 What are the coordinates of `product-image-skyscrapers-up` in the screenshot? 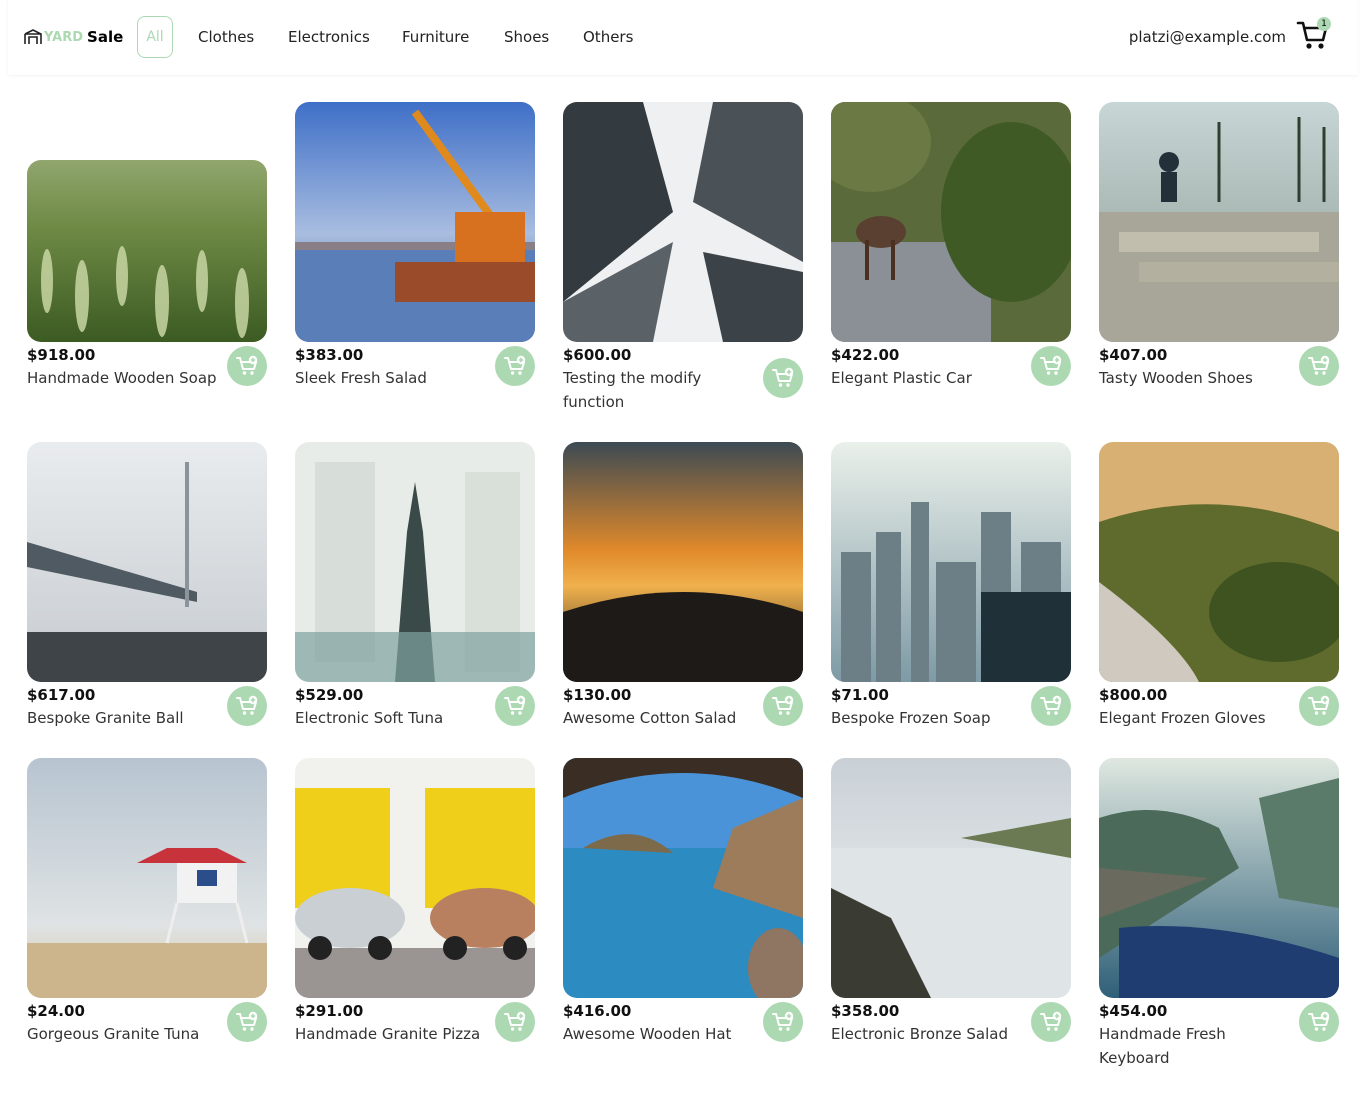 It's located at (683, 222).